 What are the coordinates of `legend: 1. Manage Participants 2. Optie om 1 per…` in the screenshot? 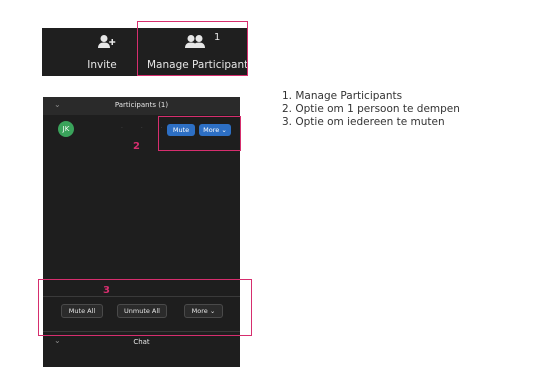 It's located at (402, 109).